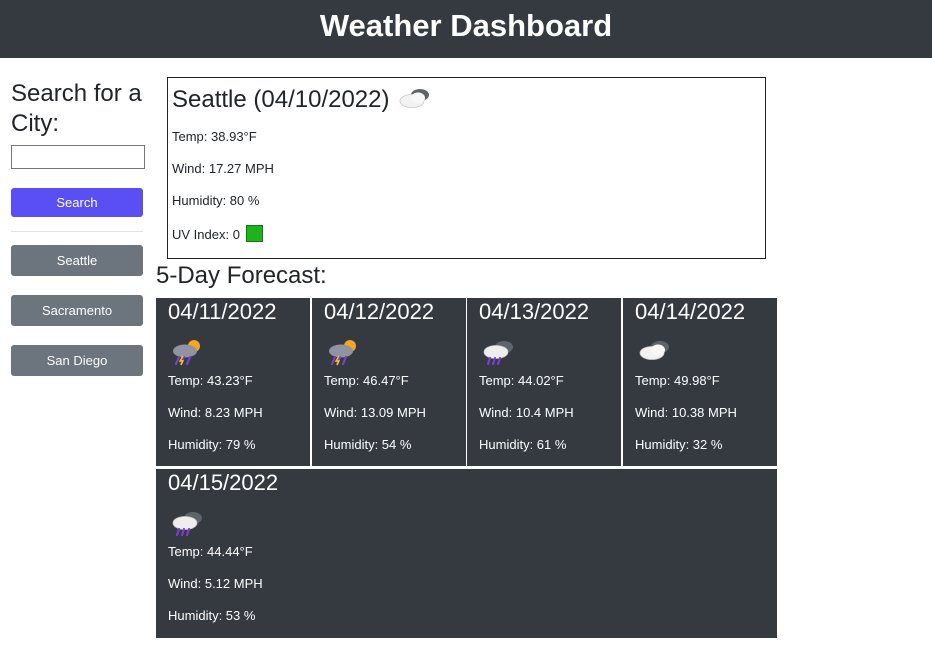 The height and width of the screenshot is (650, 932). What do you see at coordinates (677, 380) in the screenshot?
I see `forecast-temp: Temp: 49.98°F` at bounding box center [677, 380].